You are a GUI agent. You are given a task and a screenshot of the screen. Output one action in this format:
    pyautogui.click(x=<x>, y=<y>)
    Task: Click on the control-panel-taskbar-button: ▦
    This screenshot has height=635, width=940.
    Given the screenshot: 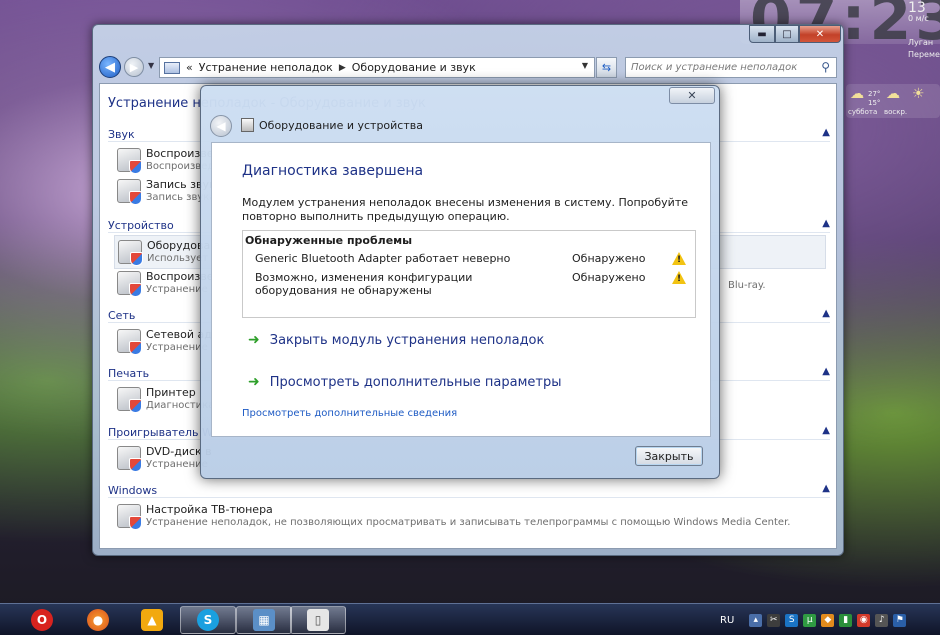 What is the action you would take?
    pyautogui.click(x=264, y=620)
    